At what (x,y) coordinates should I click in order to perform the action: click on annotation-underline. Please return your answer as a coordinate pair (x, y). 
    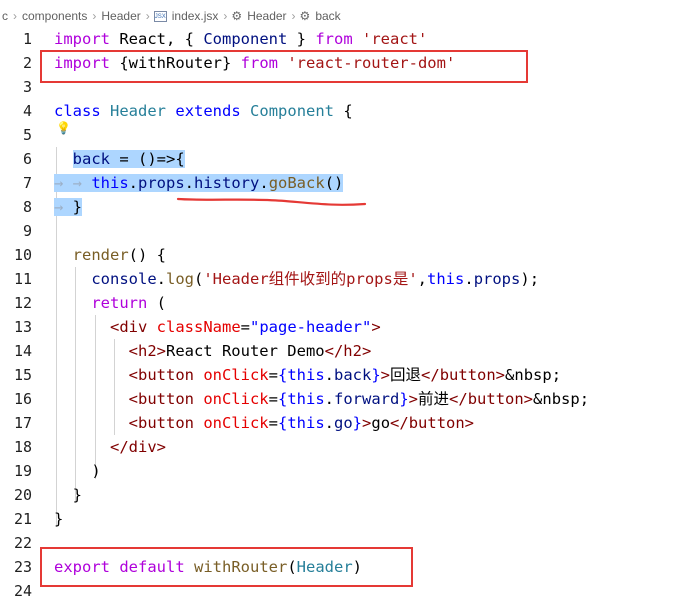
    Looking at the image, I should click on (271, 201).